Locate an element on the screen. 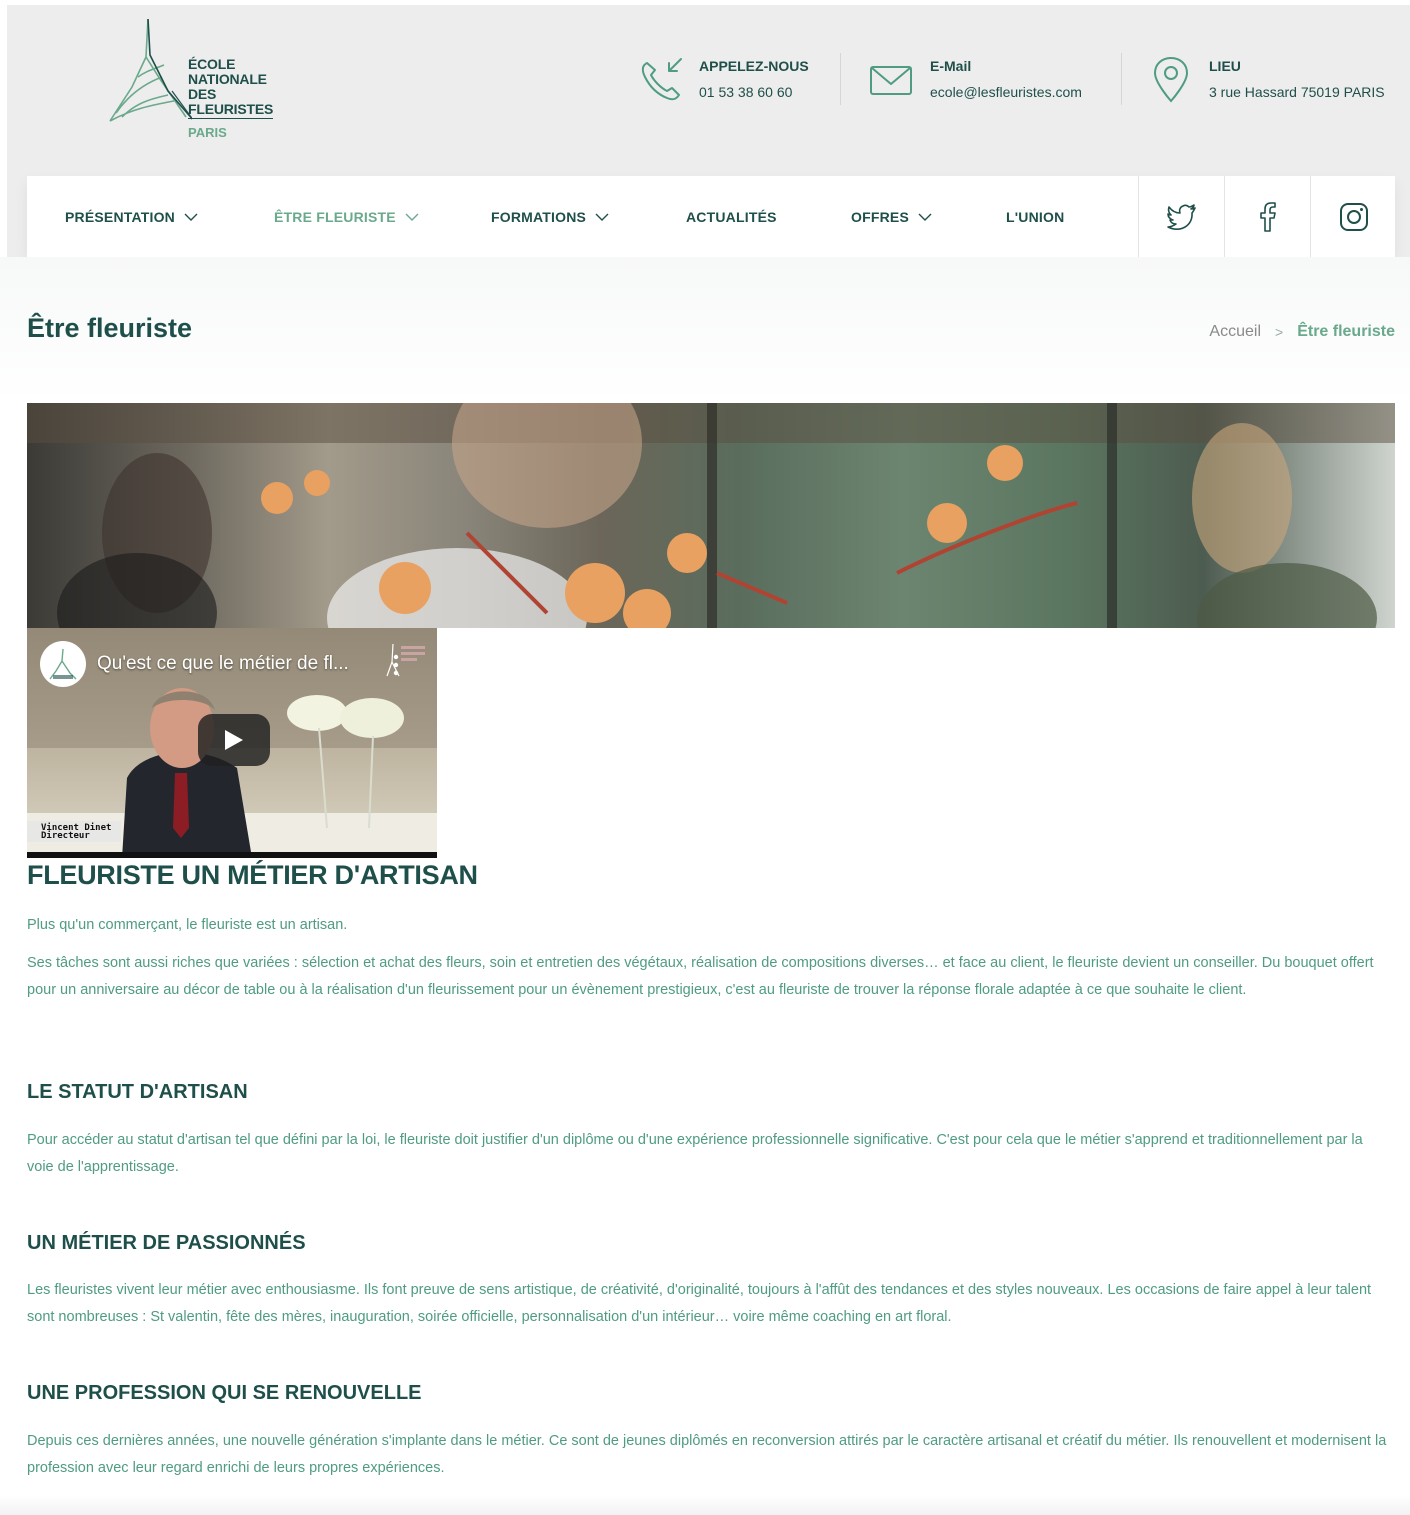  section-heading-passionnes: UN MÉTIER DE PASSIONNÉS is located at coordinates (166, 1243).